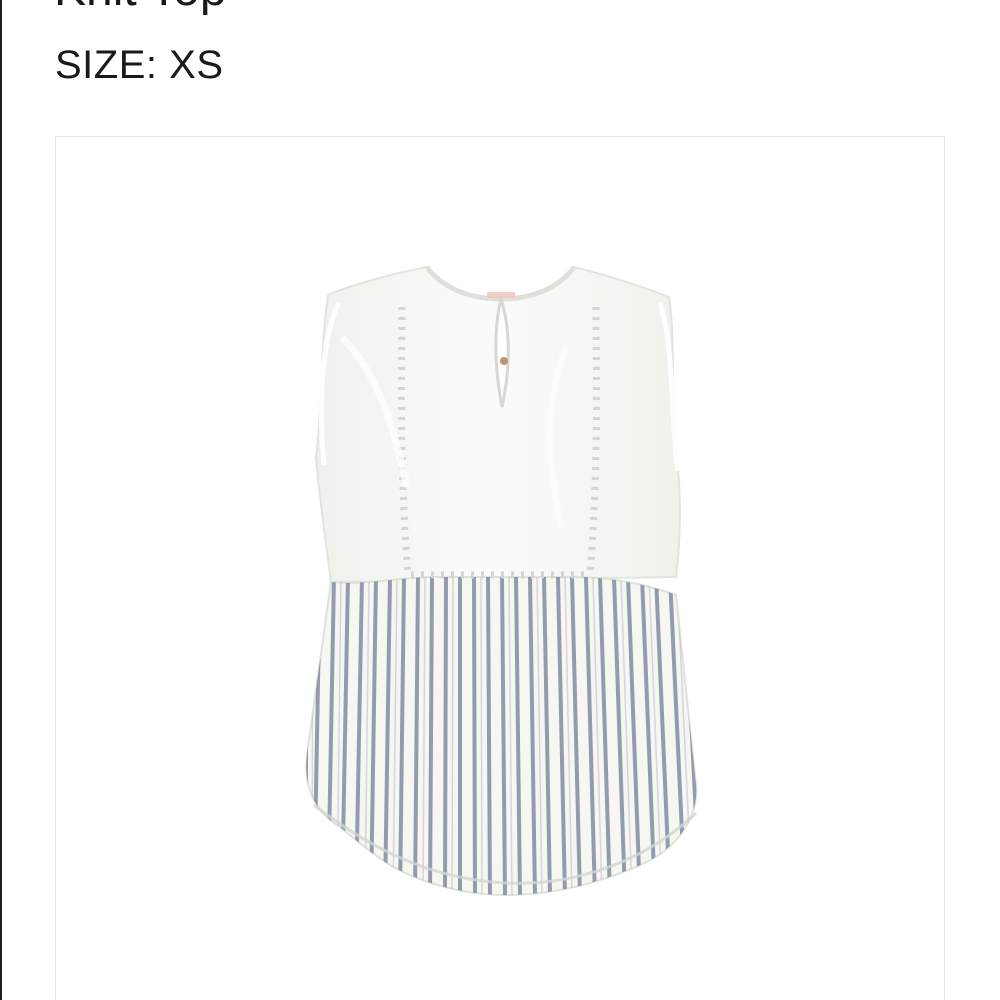 The width and height of the screenshot is (1000, 1000). I want to click on product-title: Knit Top, so click(140, 9).